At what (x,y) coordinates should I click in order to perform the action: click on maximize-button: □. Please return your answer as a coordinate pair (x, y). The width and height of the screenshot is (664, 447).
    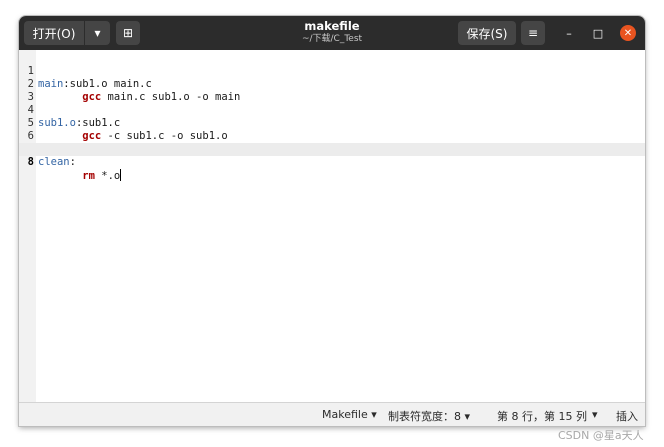
    Looking at the image, I should click on (598, 33).